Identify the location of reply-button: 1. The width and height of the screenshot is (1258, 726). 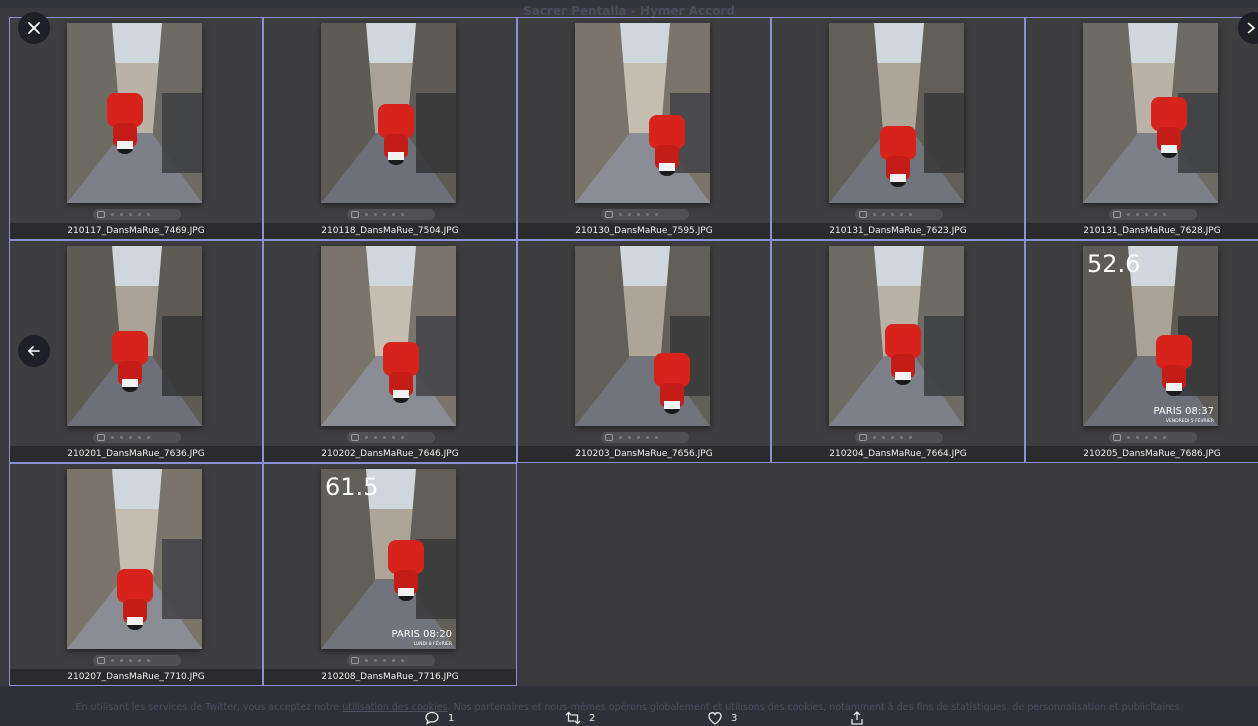
(439, 718).